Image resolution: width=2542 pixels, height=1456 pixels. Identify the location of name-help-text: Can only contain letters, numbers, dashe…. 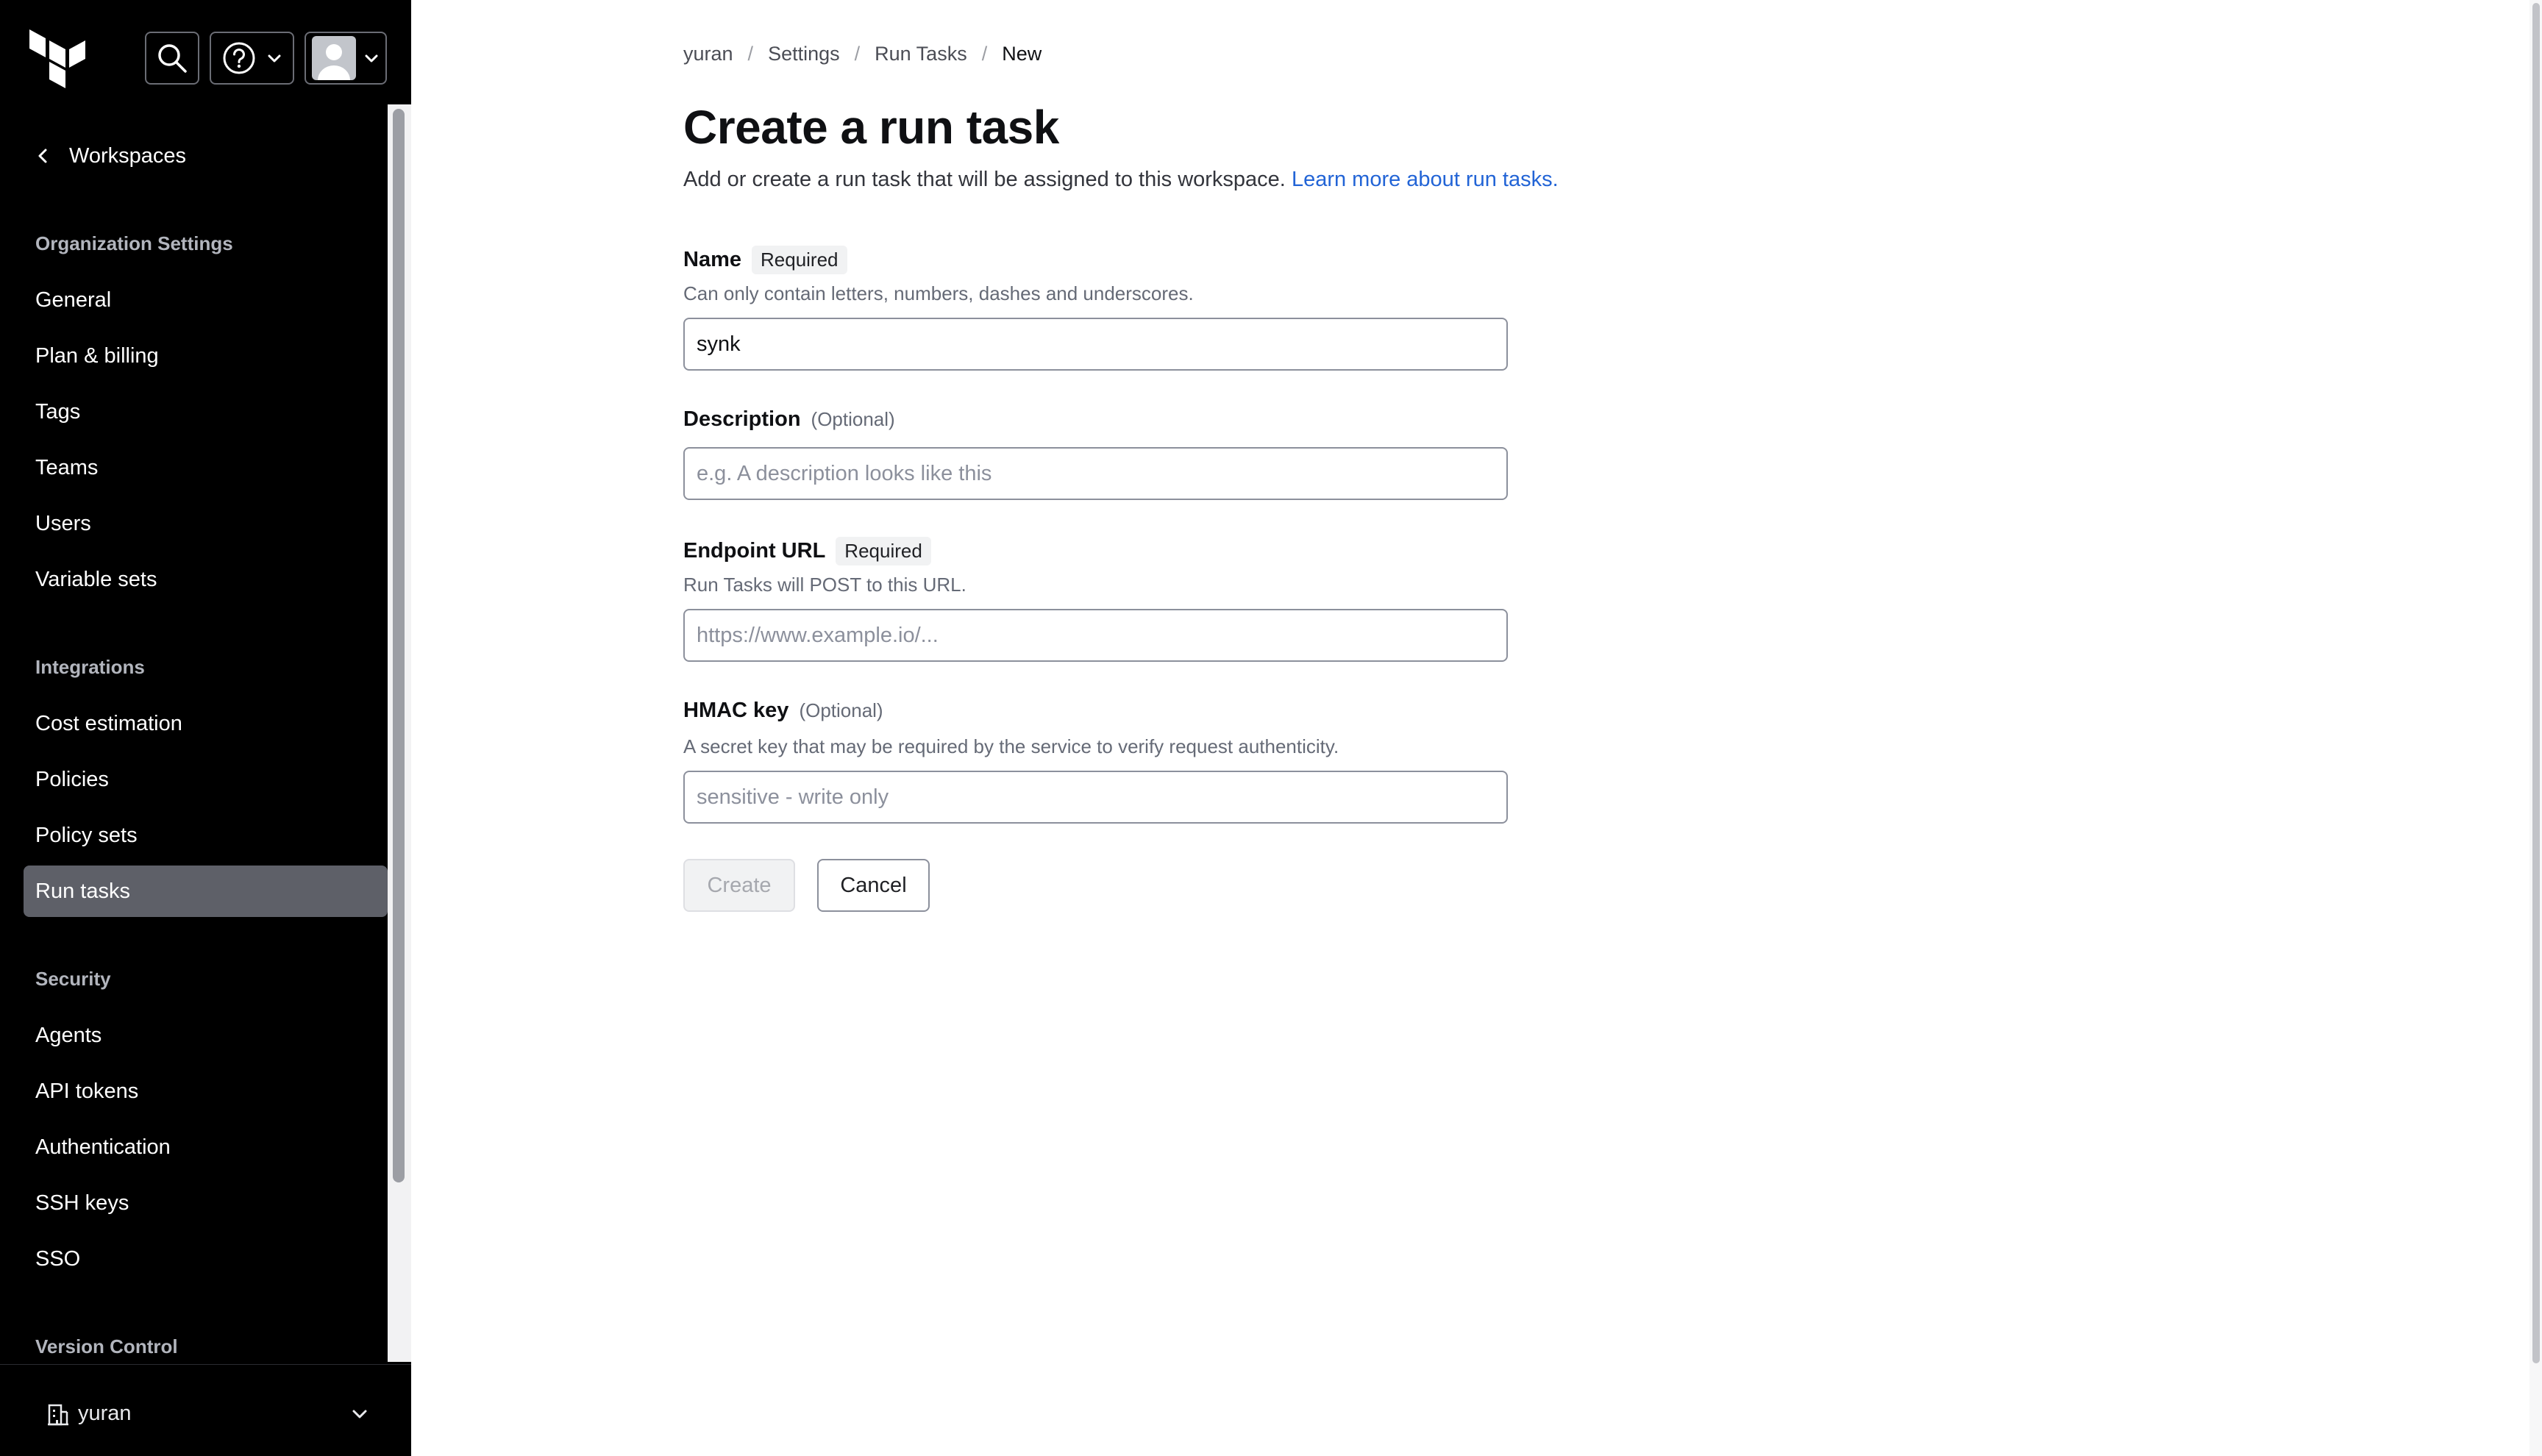
(939, 293).